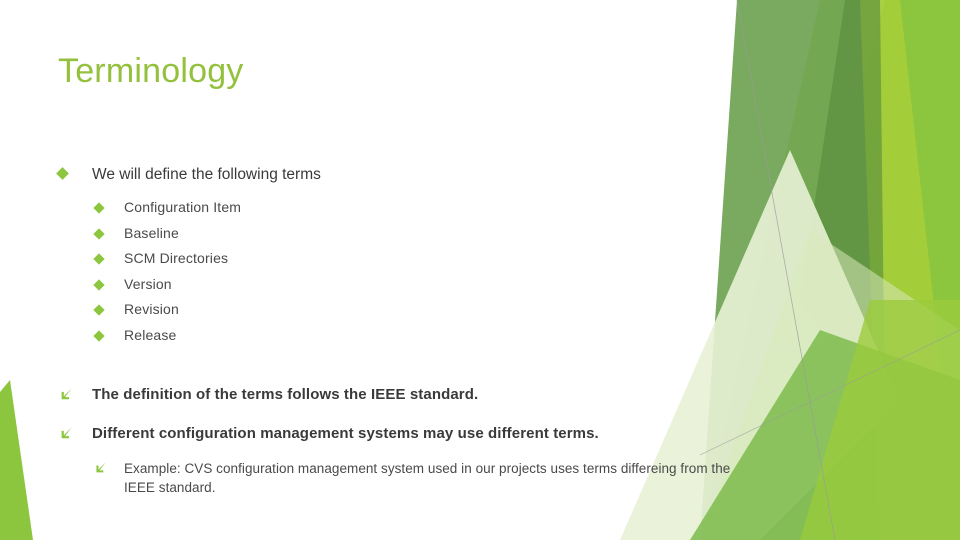  What do you see at coordinates (396, 259) in the screenshot?
I see `list-item: SCM Directories` at bounding box center [396, 259].